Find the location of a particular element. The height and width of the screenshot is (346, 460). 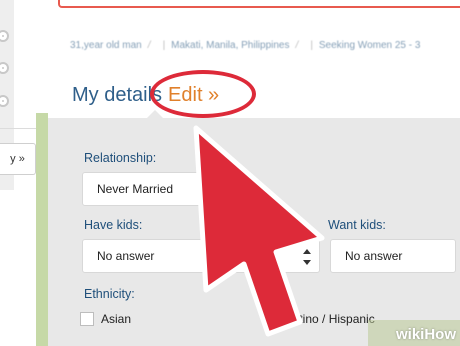

wikihow-watermark: wikiHow is located at coordinates (425, 334).